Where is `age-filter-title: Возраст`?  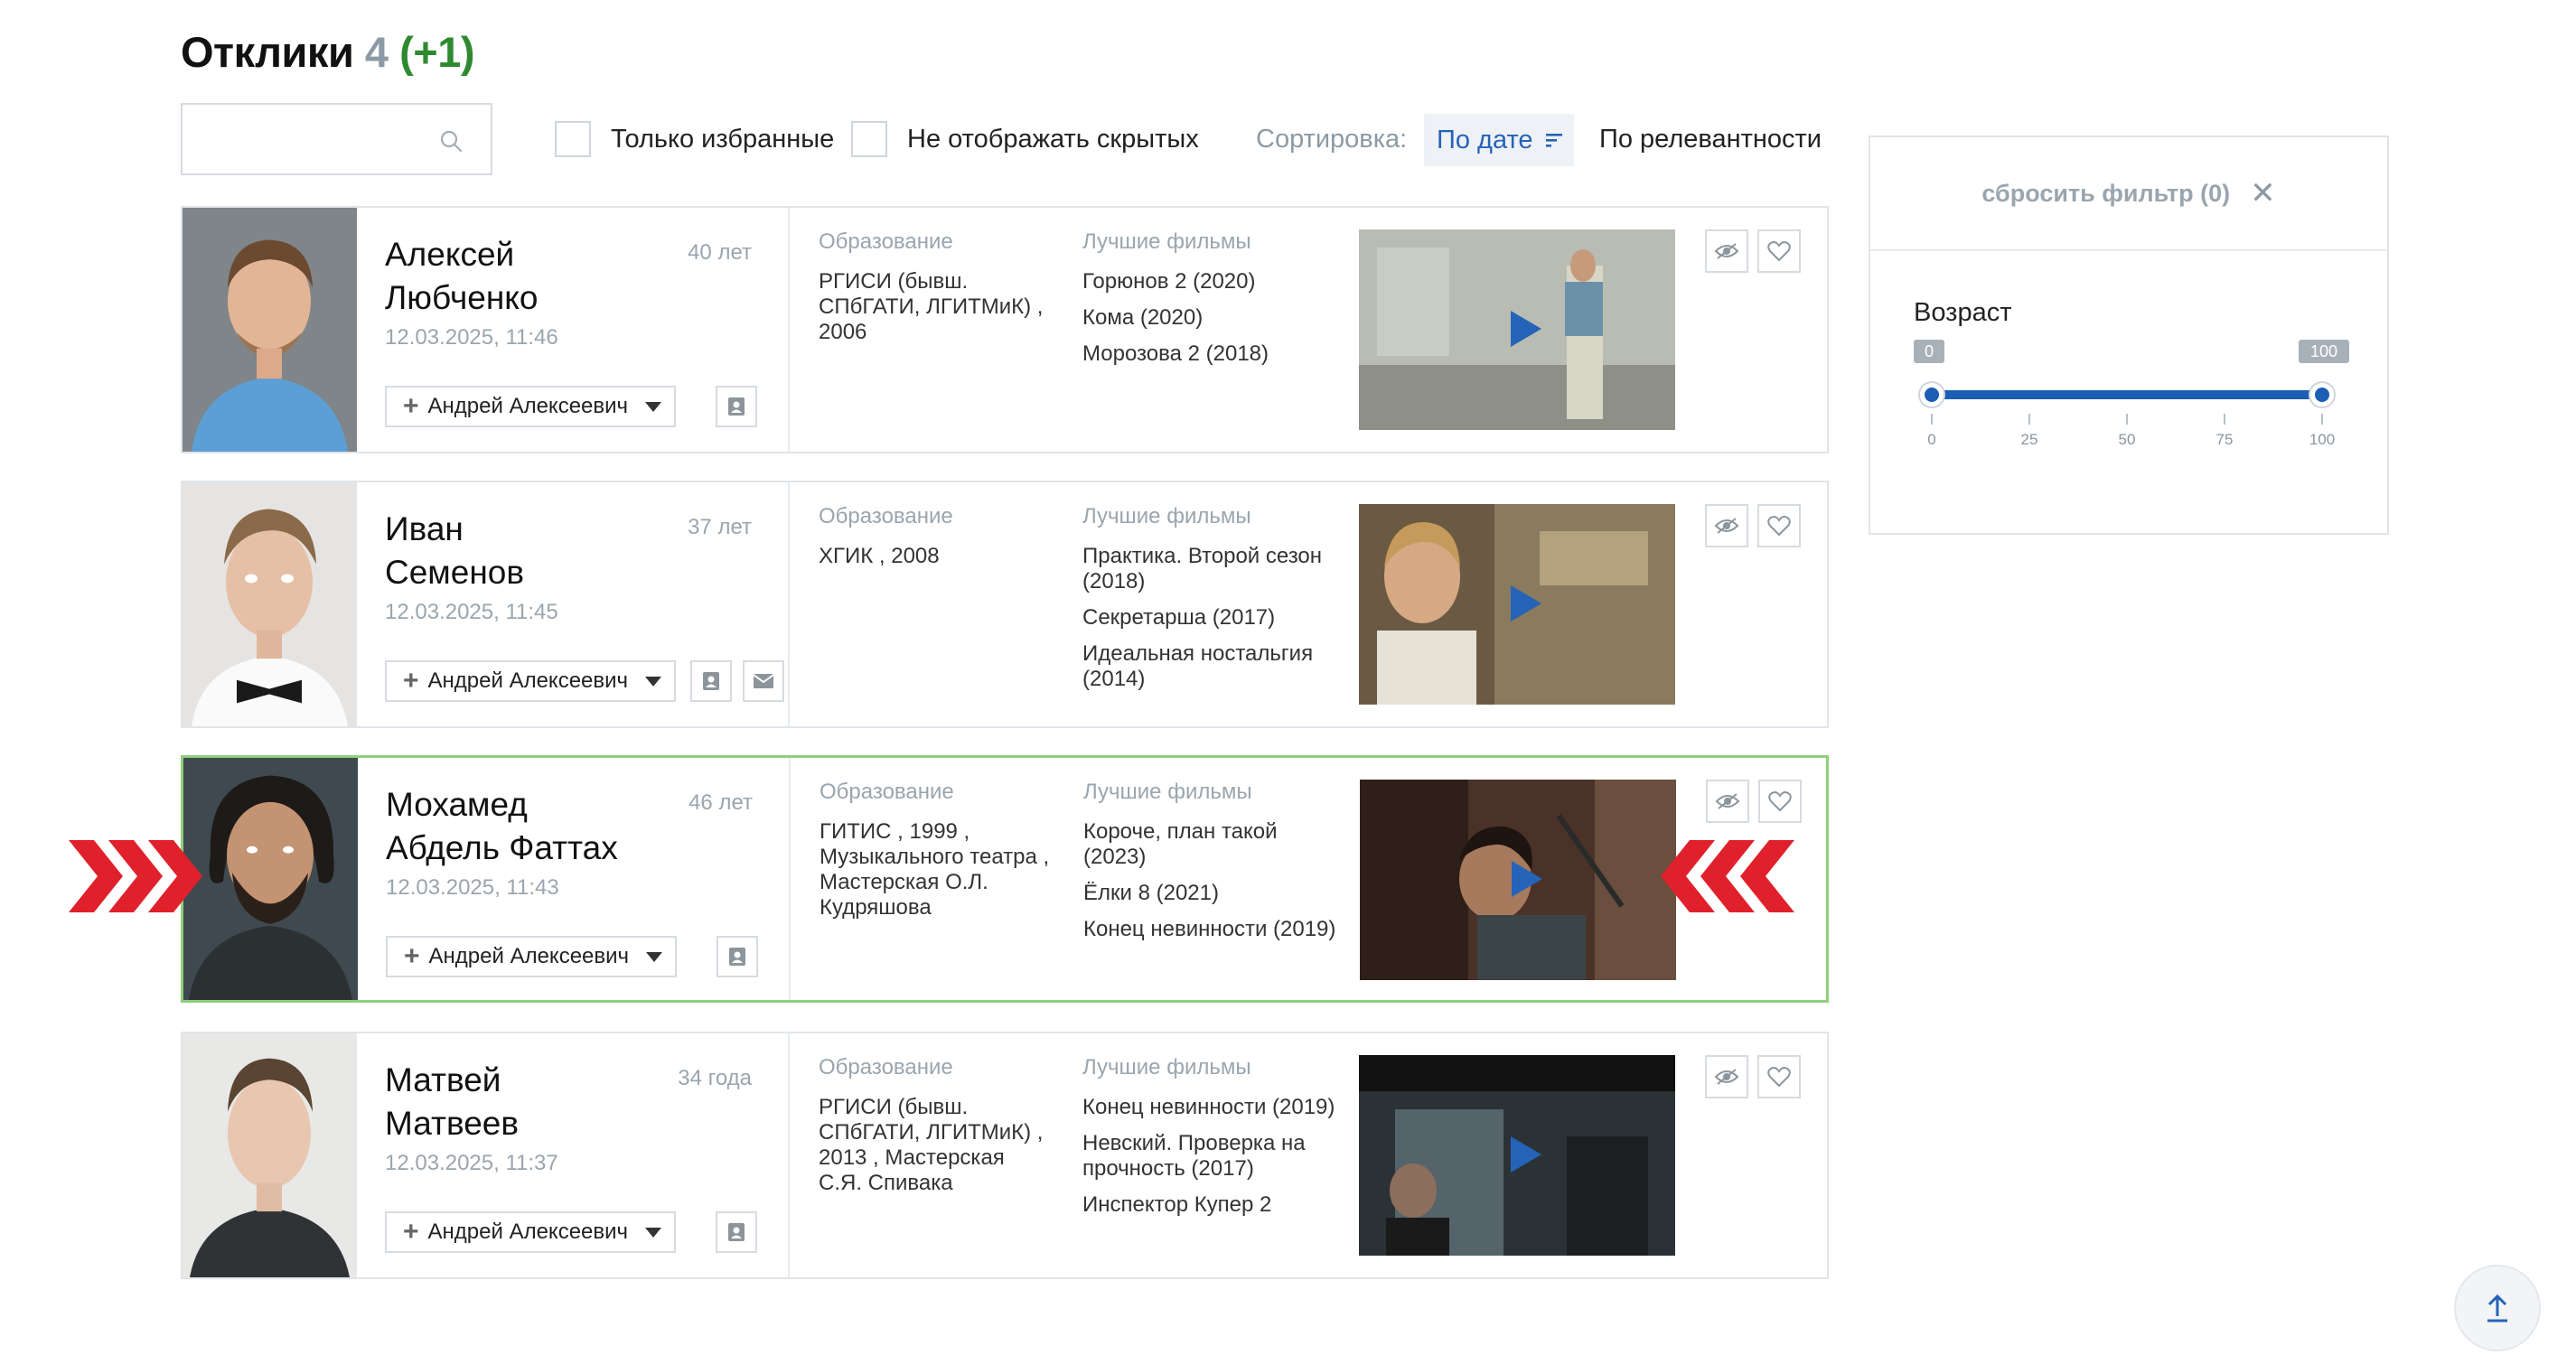
age-filter-title: Возраст is located at coordinates (1963, 313).